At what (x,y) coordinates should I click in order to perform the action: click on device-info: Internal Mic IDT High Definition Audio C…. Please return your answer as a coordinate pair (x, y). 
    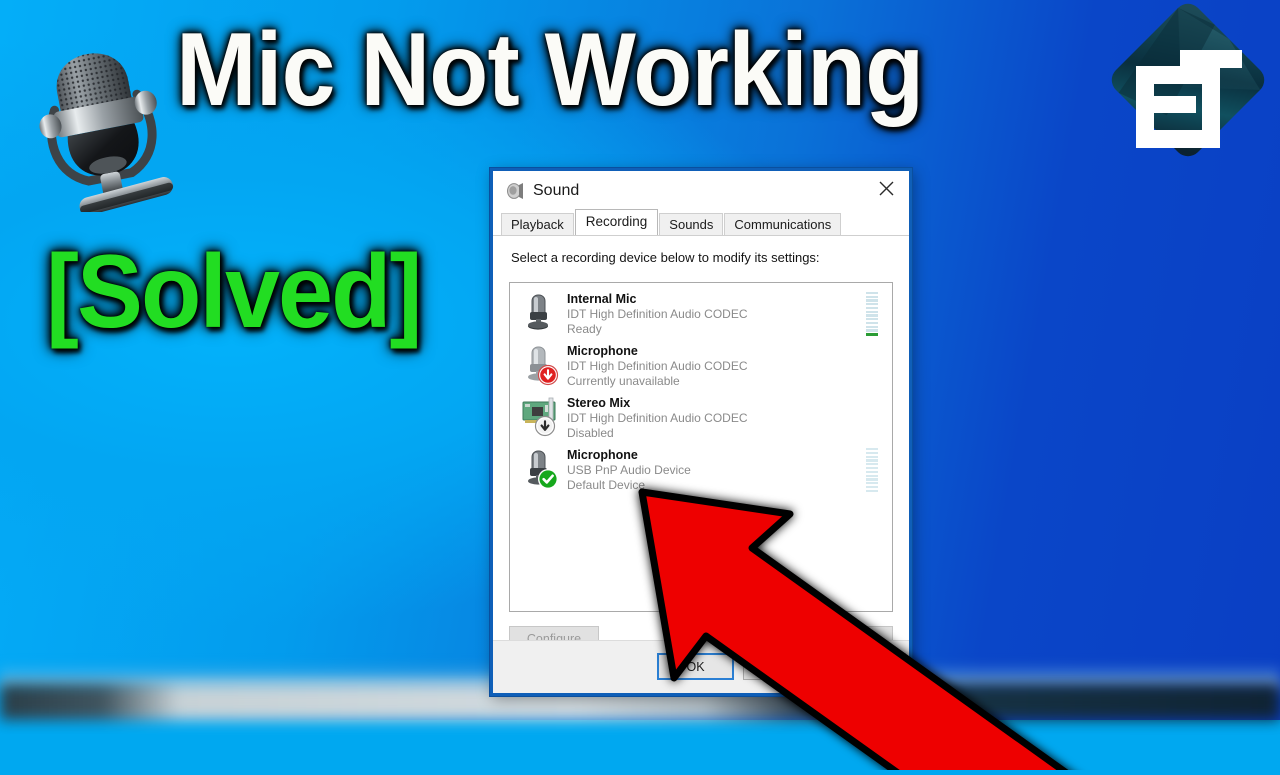
    Looking at the image, I should click on (714, 313).